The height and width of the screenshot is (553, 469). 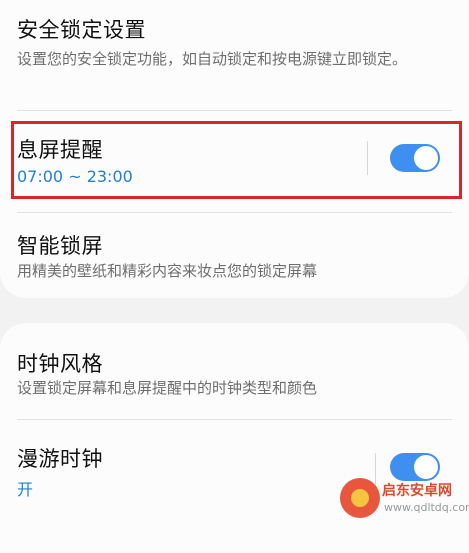 I want to click on watermark-logo-icon, so click(x=360, y=498).